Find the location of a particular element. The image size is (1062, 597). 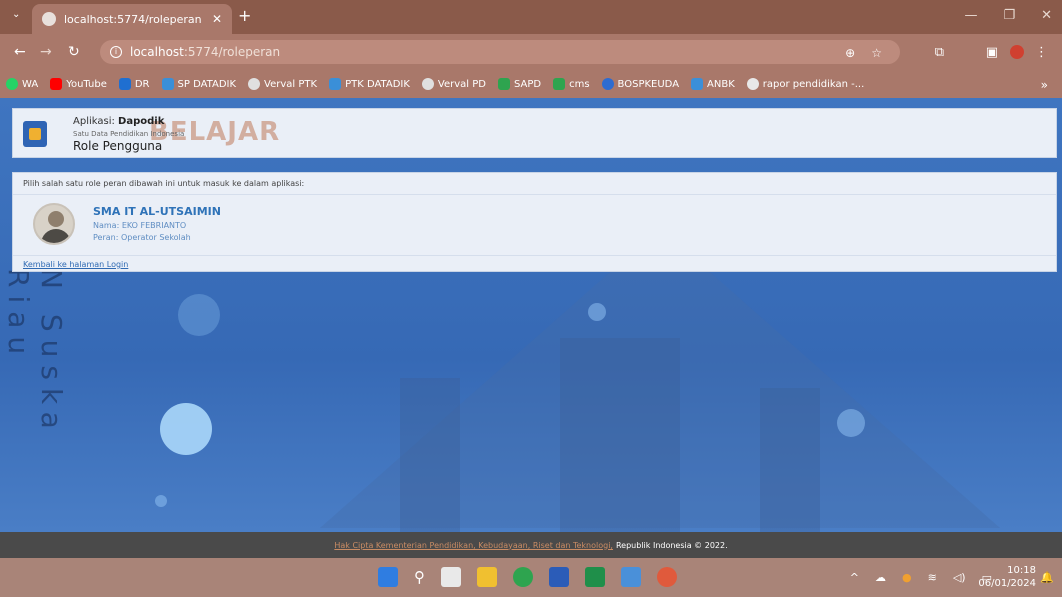

bookmark-verval-ptk: Verval PTK is located at coordinates (282, 84).